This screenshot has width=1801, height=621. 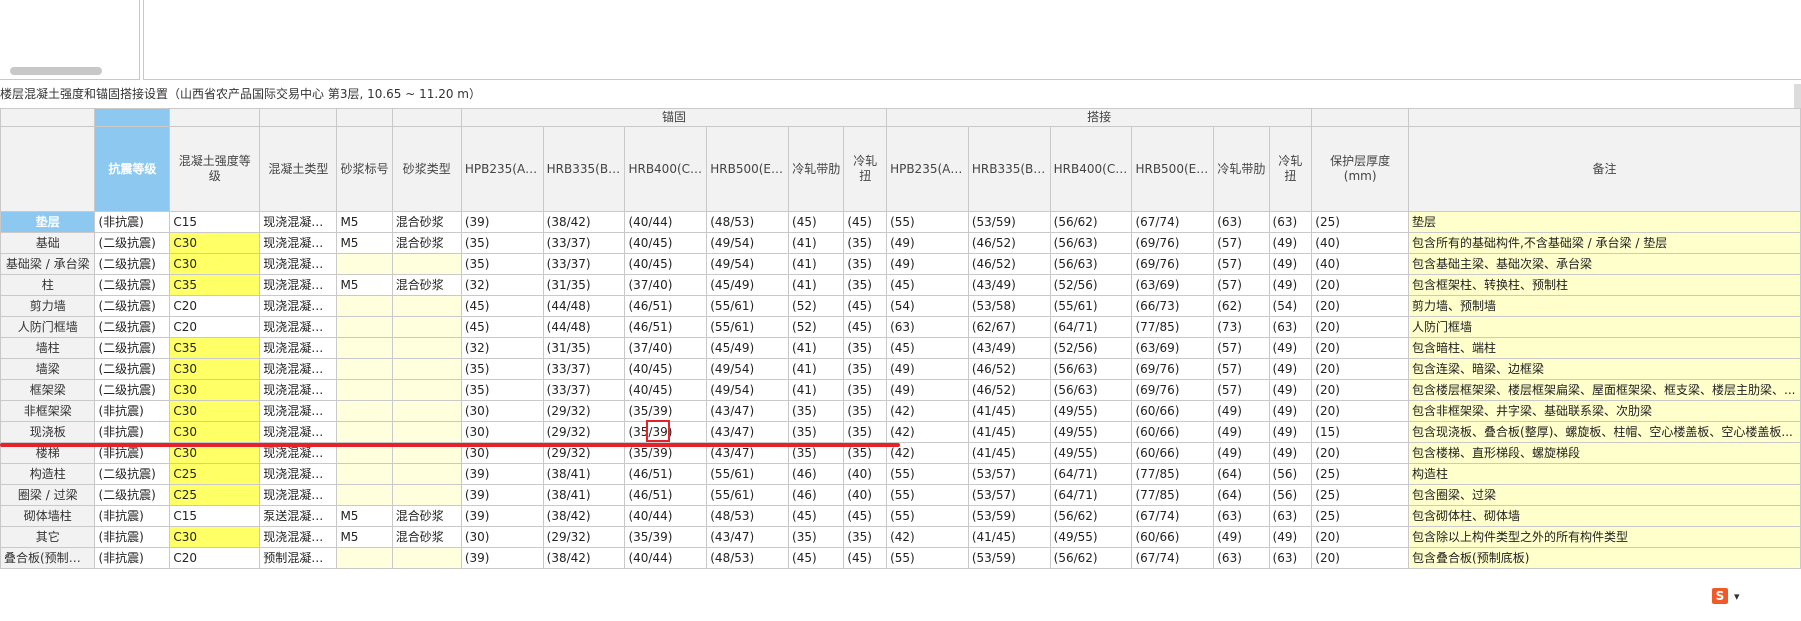 What do you see at coordinates (1091, 243) in the screenshot?
I see `lap-cell: (56/63)` at bounding box center [1091, 243].